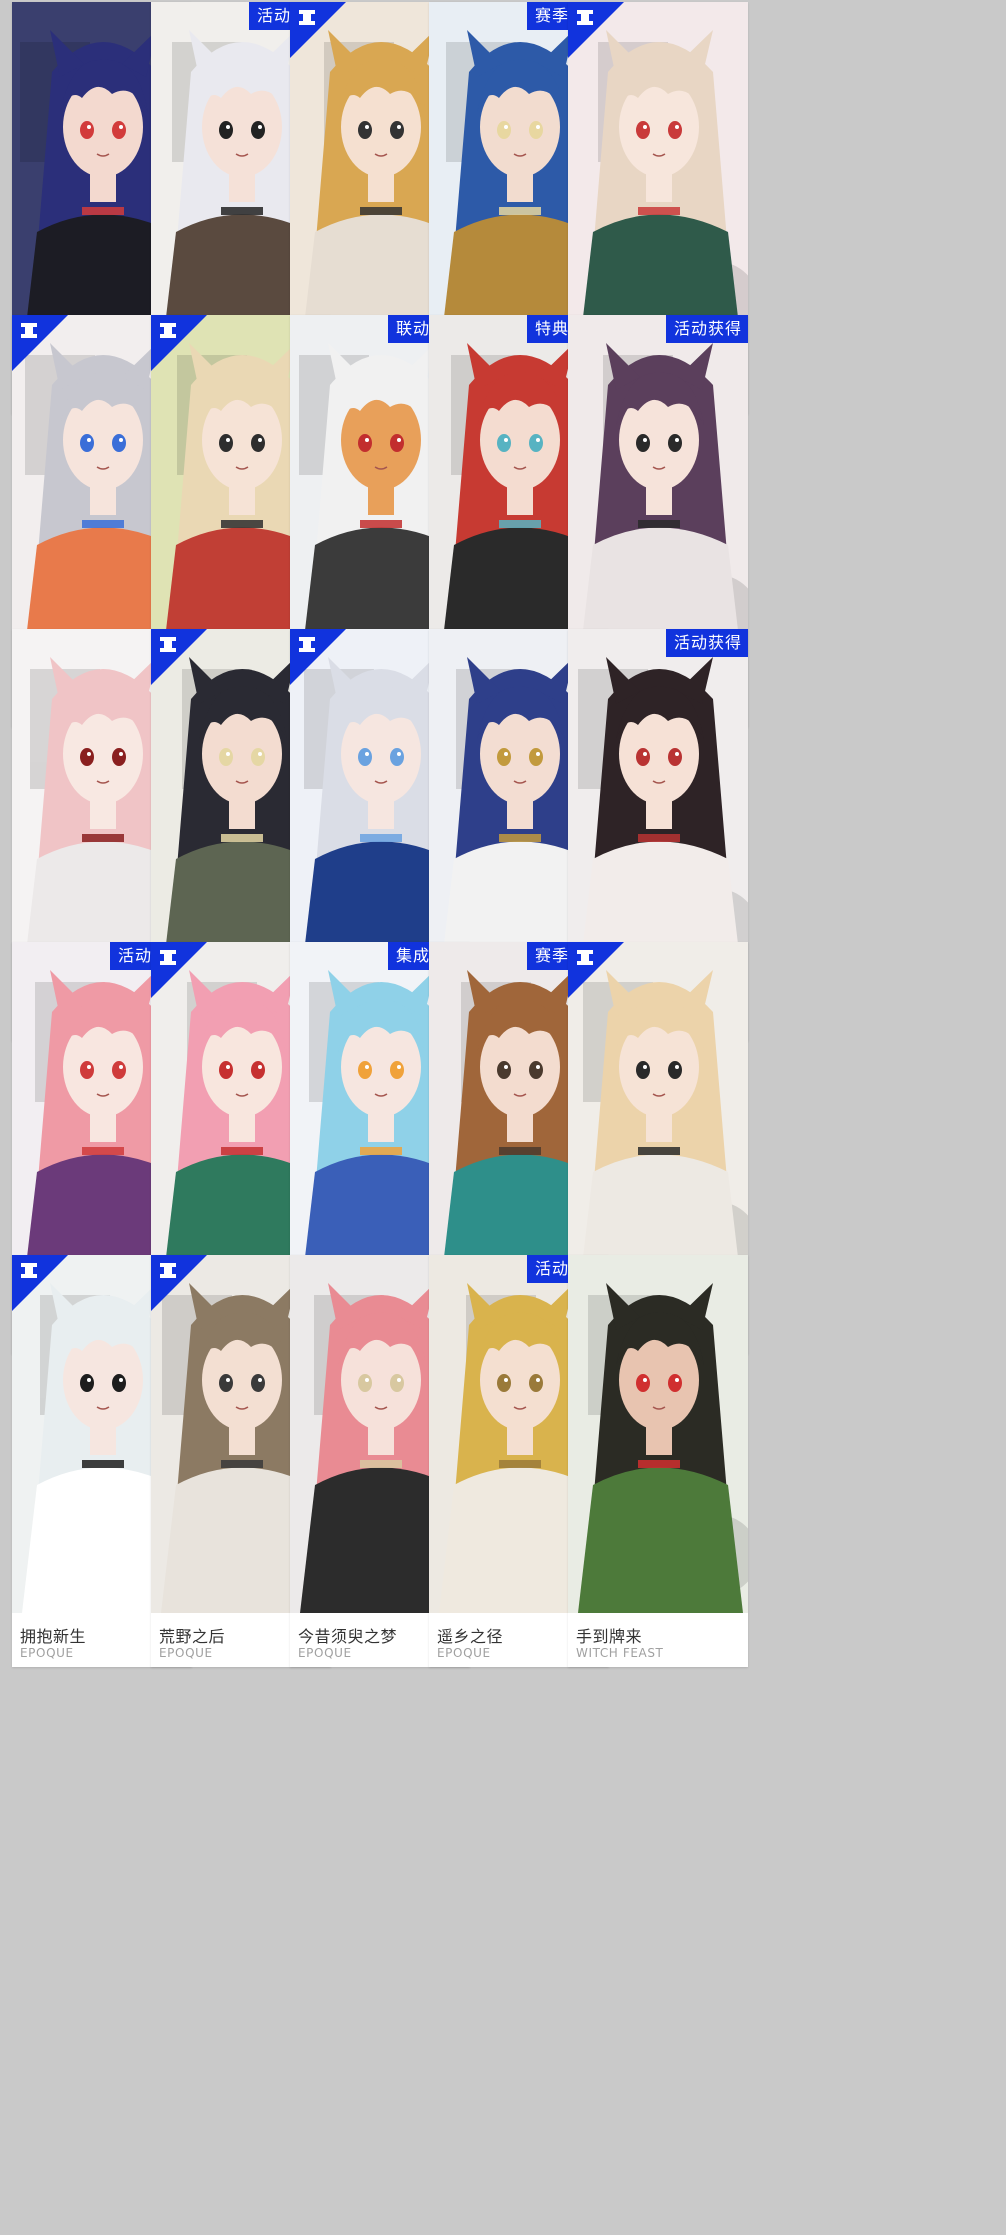 The width and height of the screenshot is (1006, 2235). I want to click on skin-name: 今昔须臾之梦, so click(348, 1636).